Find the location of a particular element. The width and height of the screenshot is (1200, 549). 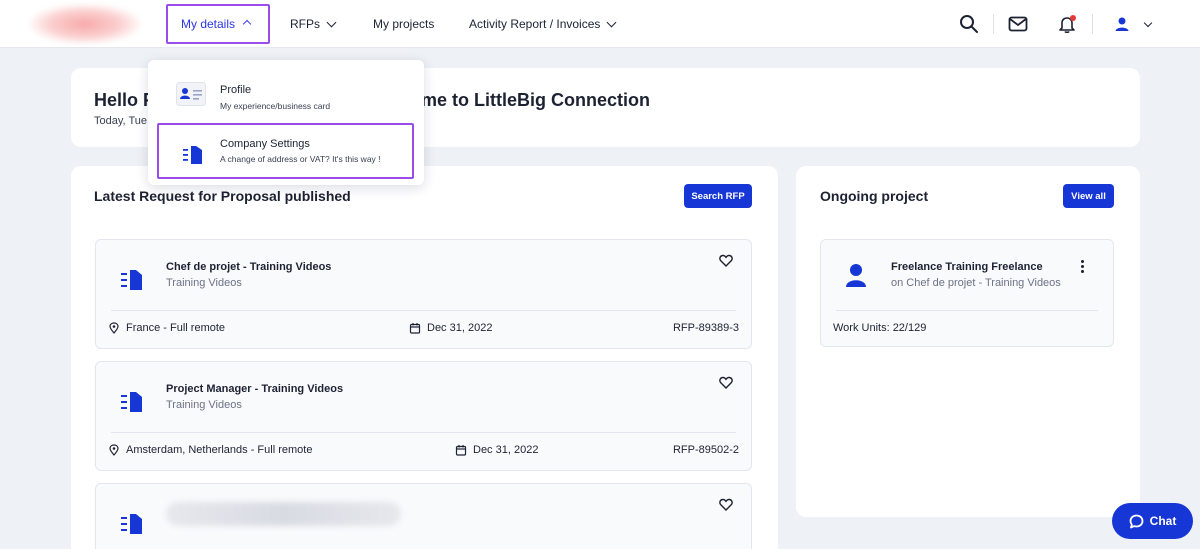

user-avatar-icon is located at coordinates (1122, 24).